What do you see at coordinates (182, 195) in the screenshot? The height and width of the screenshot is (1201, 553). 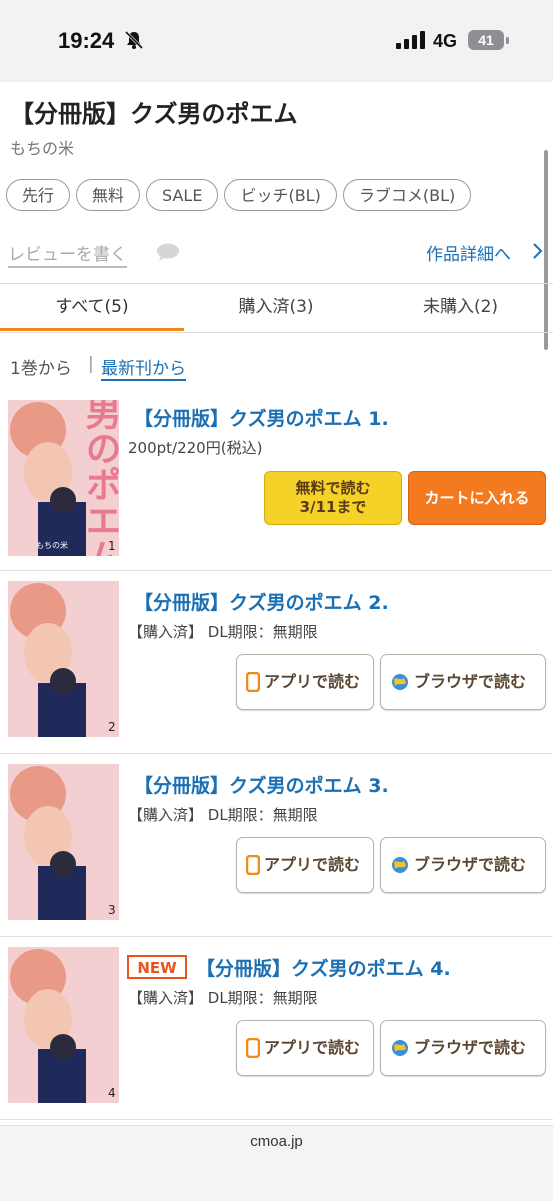 I see `tag-chip: SALE` at bounding box center [182, 195].